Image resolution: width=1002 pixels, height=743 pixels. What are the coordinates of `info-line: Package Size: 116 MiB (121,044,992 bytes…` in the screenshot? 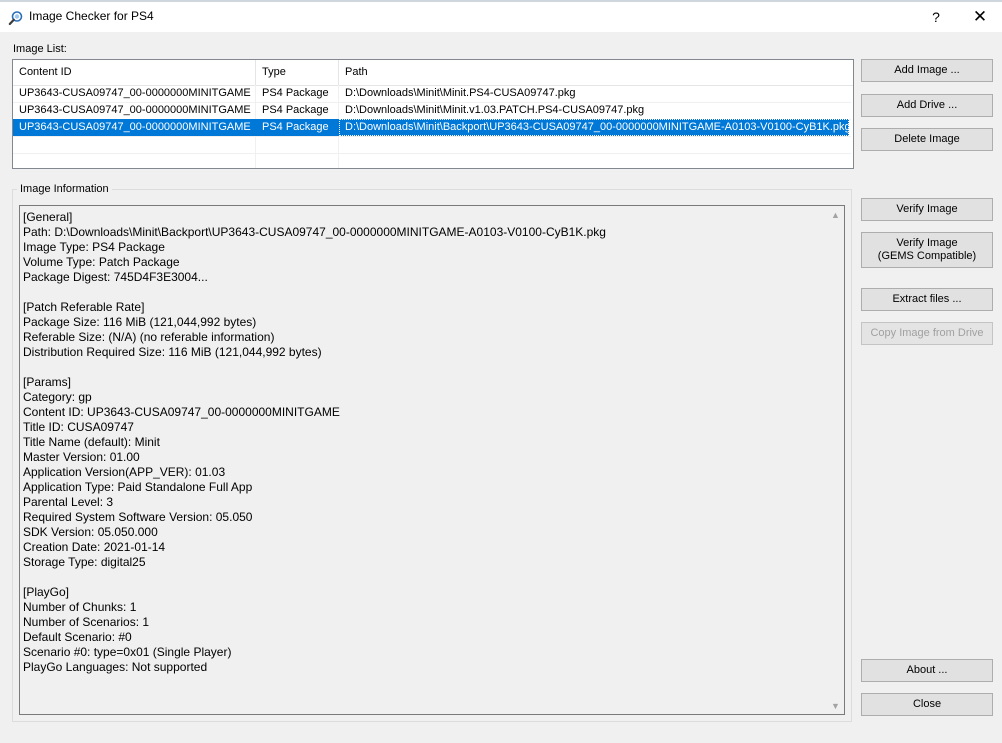 It's located at (140, 322).